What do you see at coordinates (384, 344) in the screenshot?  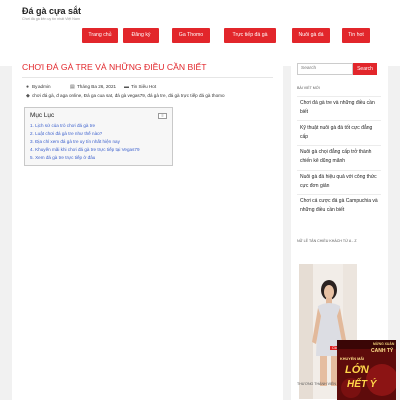 I see `promo-header: MỪNG XUÂN` at bounding box center [384, 344].